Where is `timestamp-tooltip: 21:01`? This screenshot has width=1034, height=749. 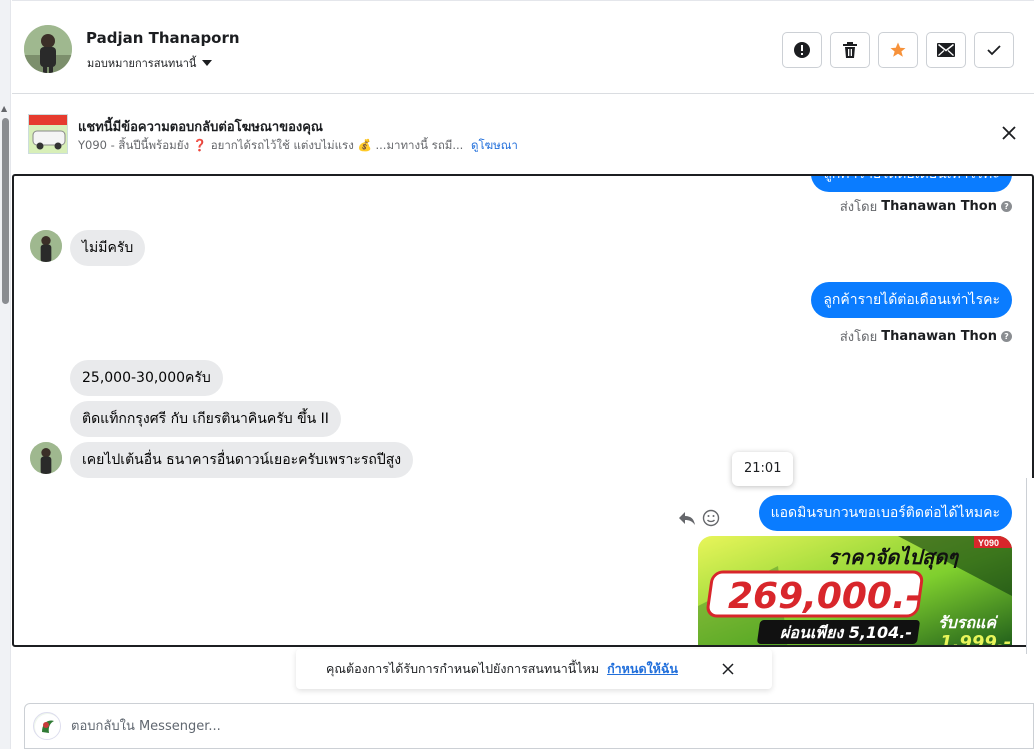
timestamp-tooltip: 21:01 is located at coordinates (763, 469).